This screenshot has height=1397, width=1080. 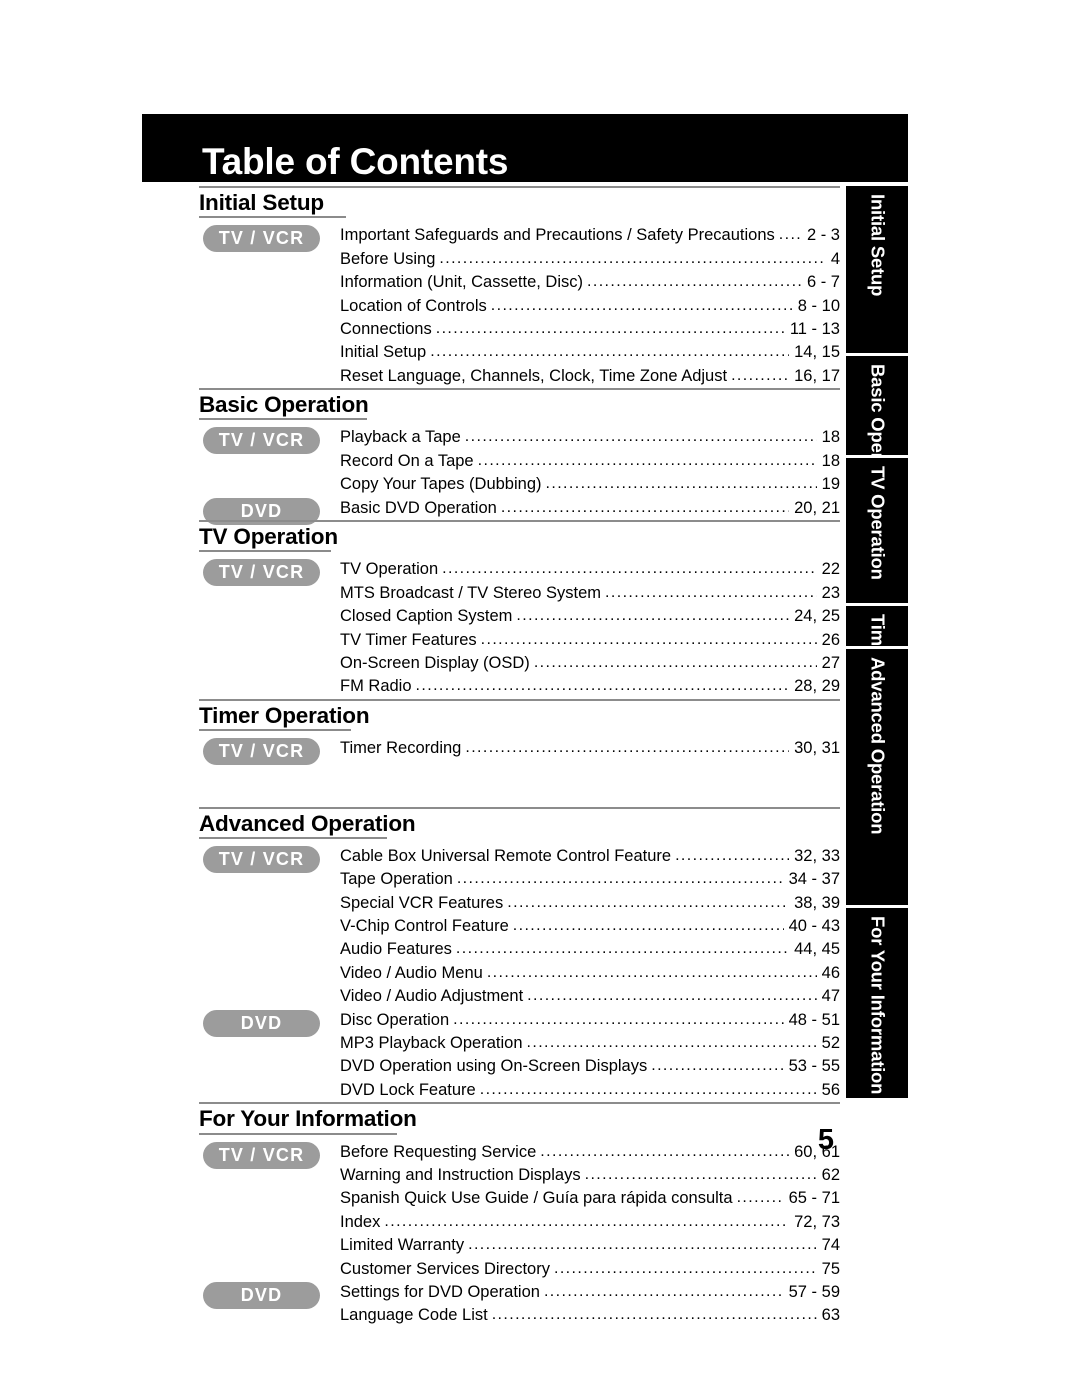 What do you see at coordinates (265, 551) in the screenshot?
I see `section-heading-underline` at bounding box center [265, 551].